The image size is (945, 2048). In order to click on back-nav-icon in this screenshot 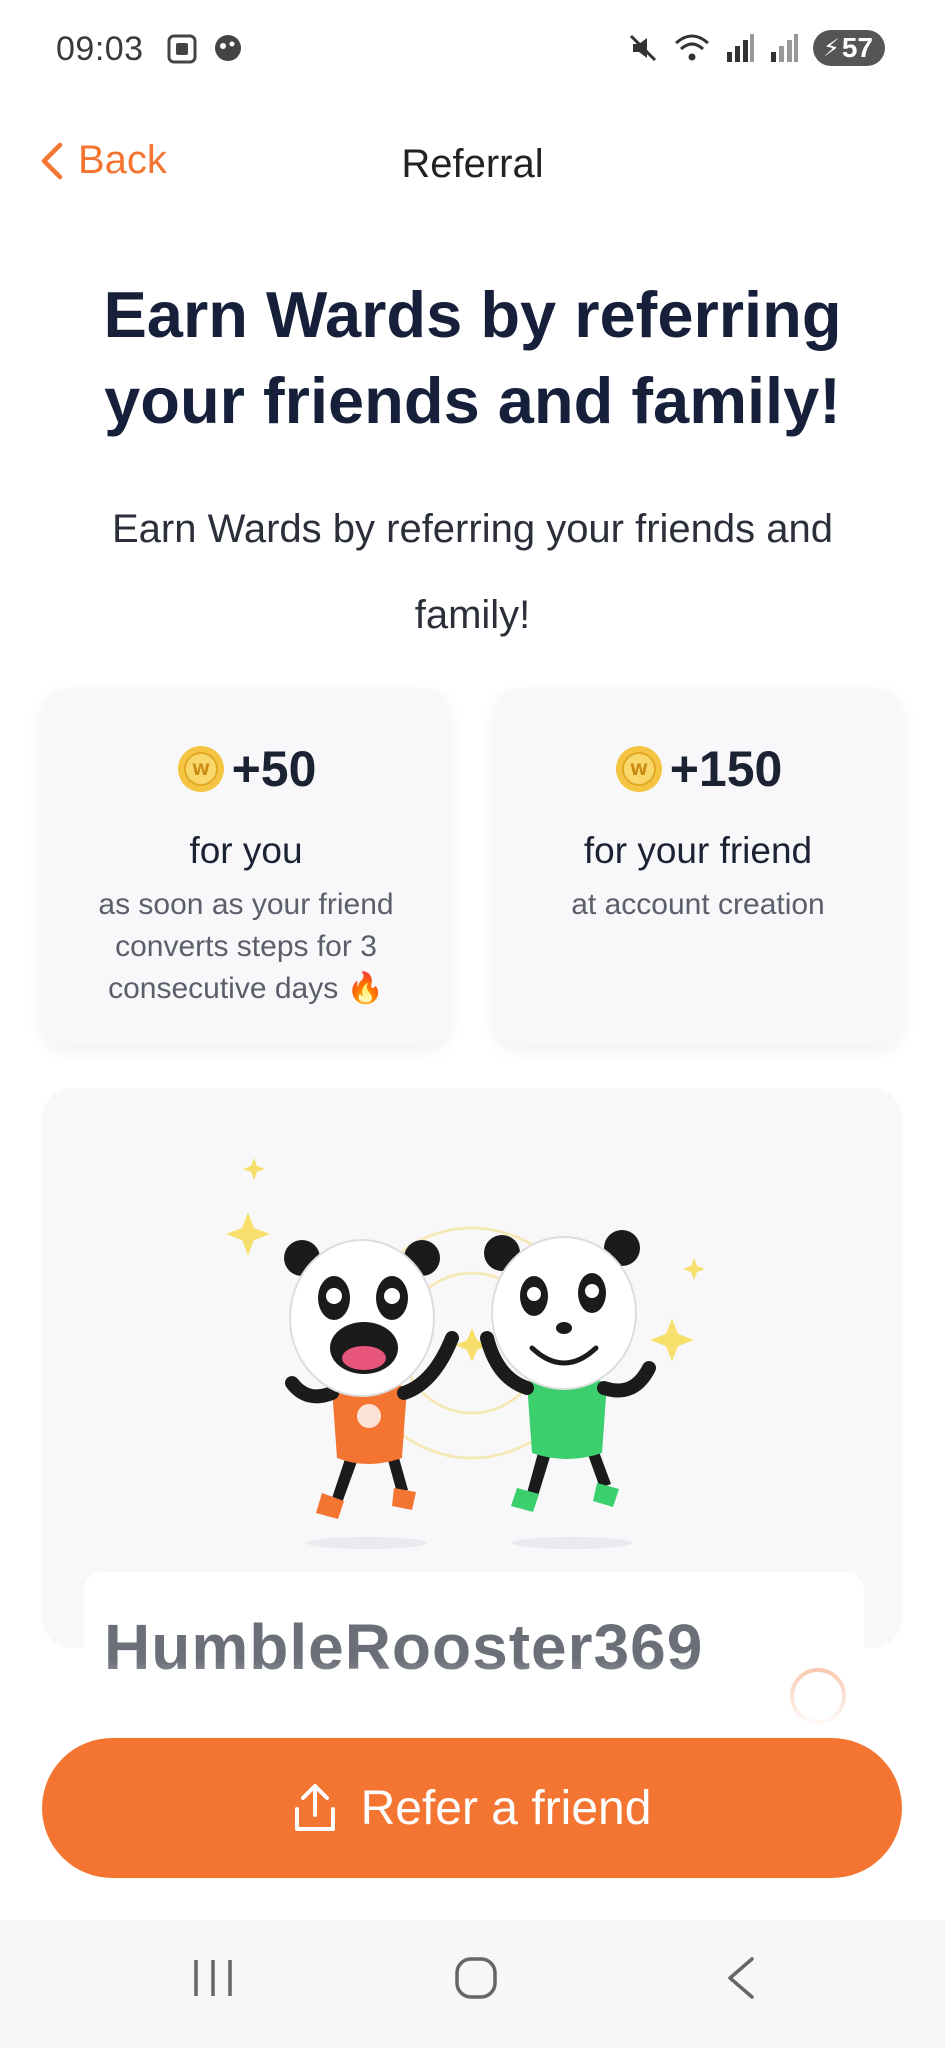, I will do `click(741, 1978)`.